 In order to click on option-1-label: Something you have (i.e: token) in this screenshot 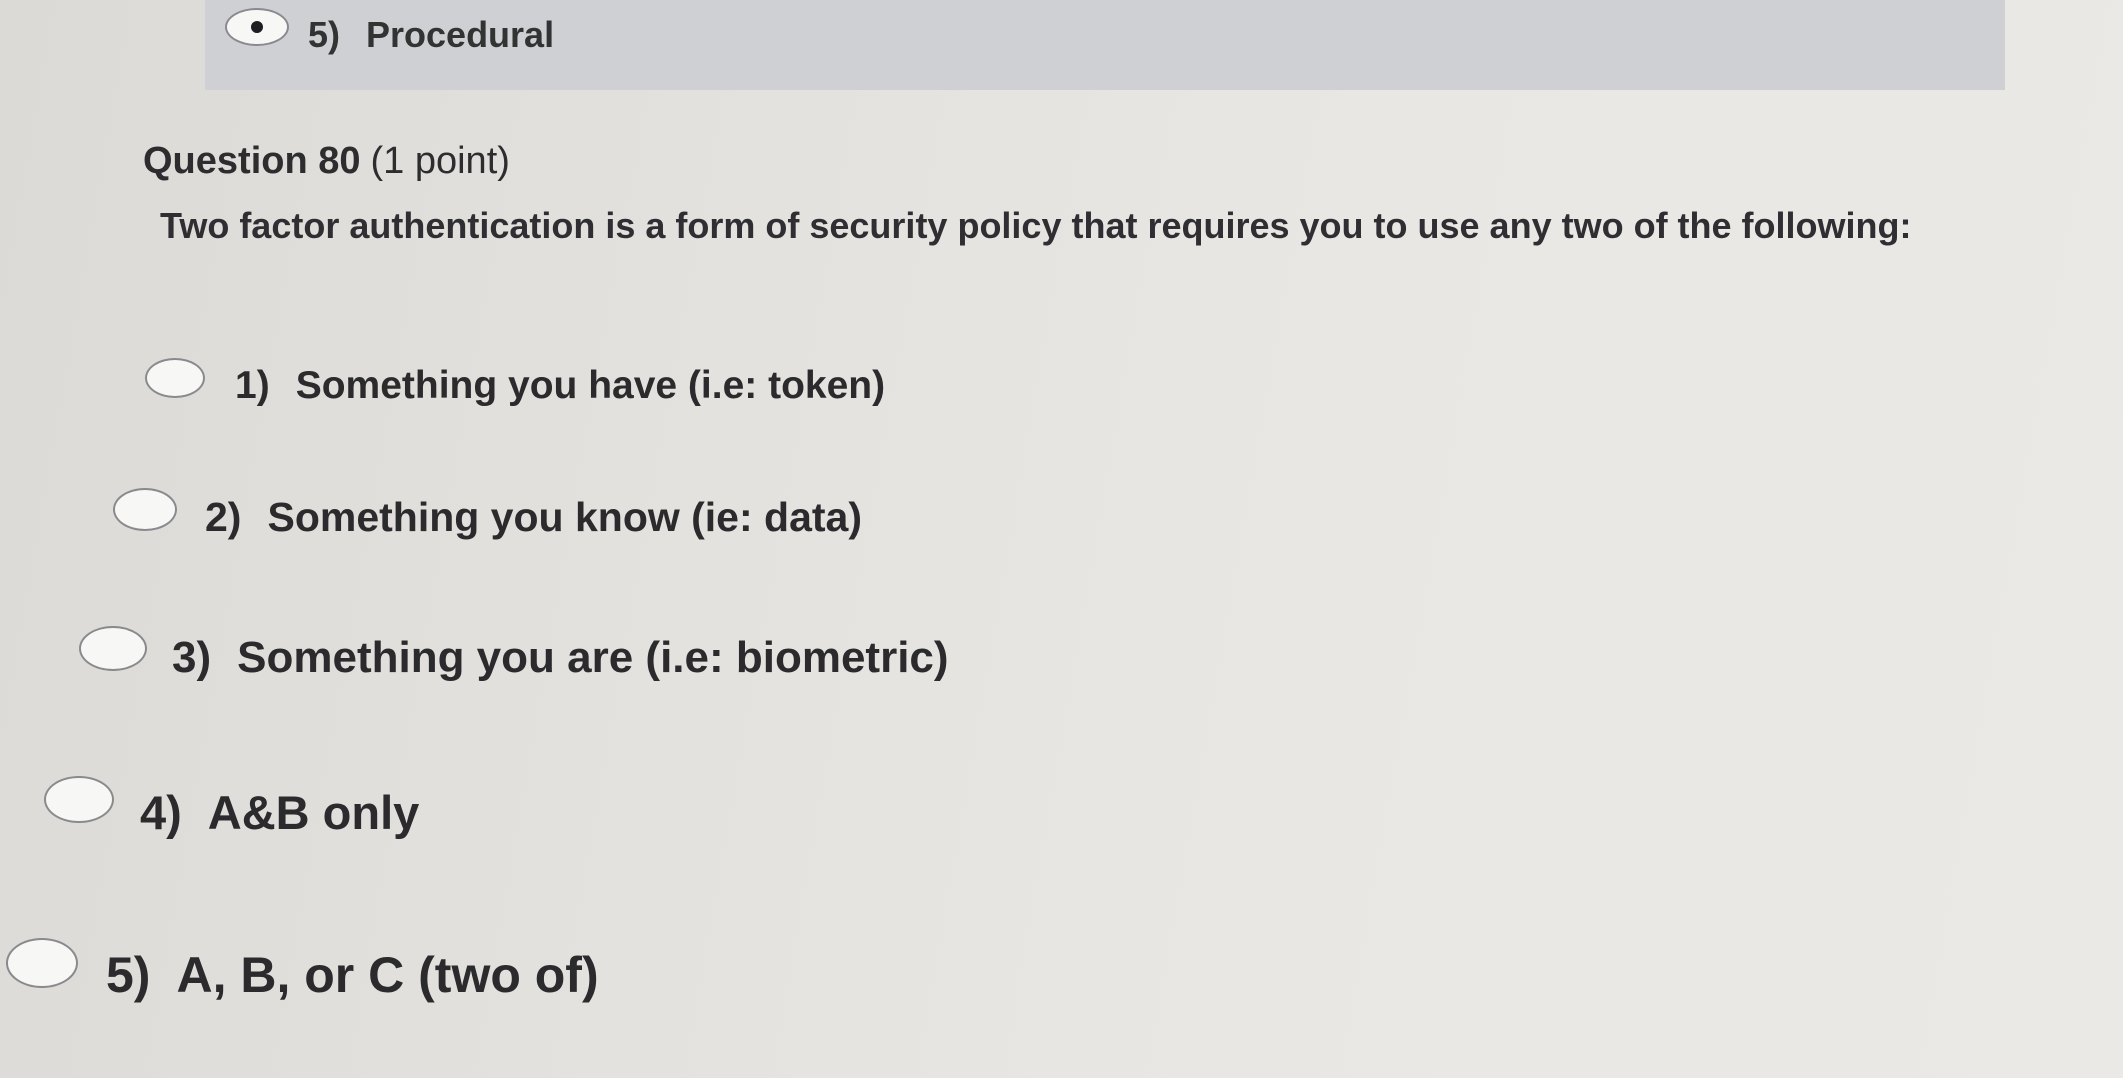, I will do `click(590, 385)`.